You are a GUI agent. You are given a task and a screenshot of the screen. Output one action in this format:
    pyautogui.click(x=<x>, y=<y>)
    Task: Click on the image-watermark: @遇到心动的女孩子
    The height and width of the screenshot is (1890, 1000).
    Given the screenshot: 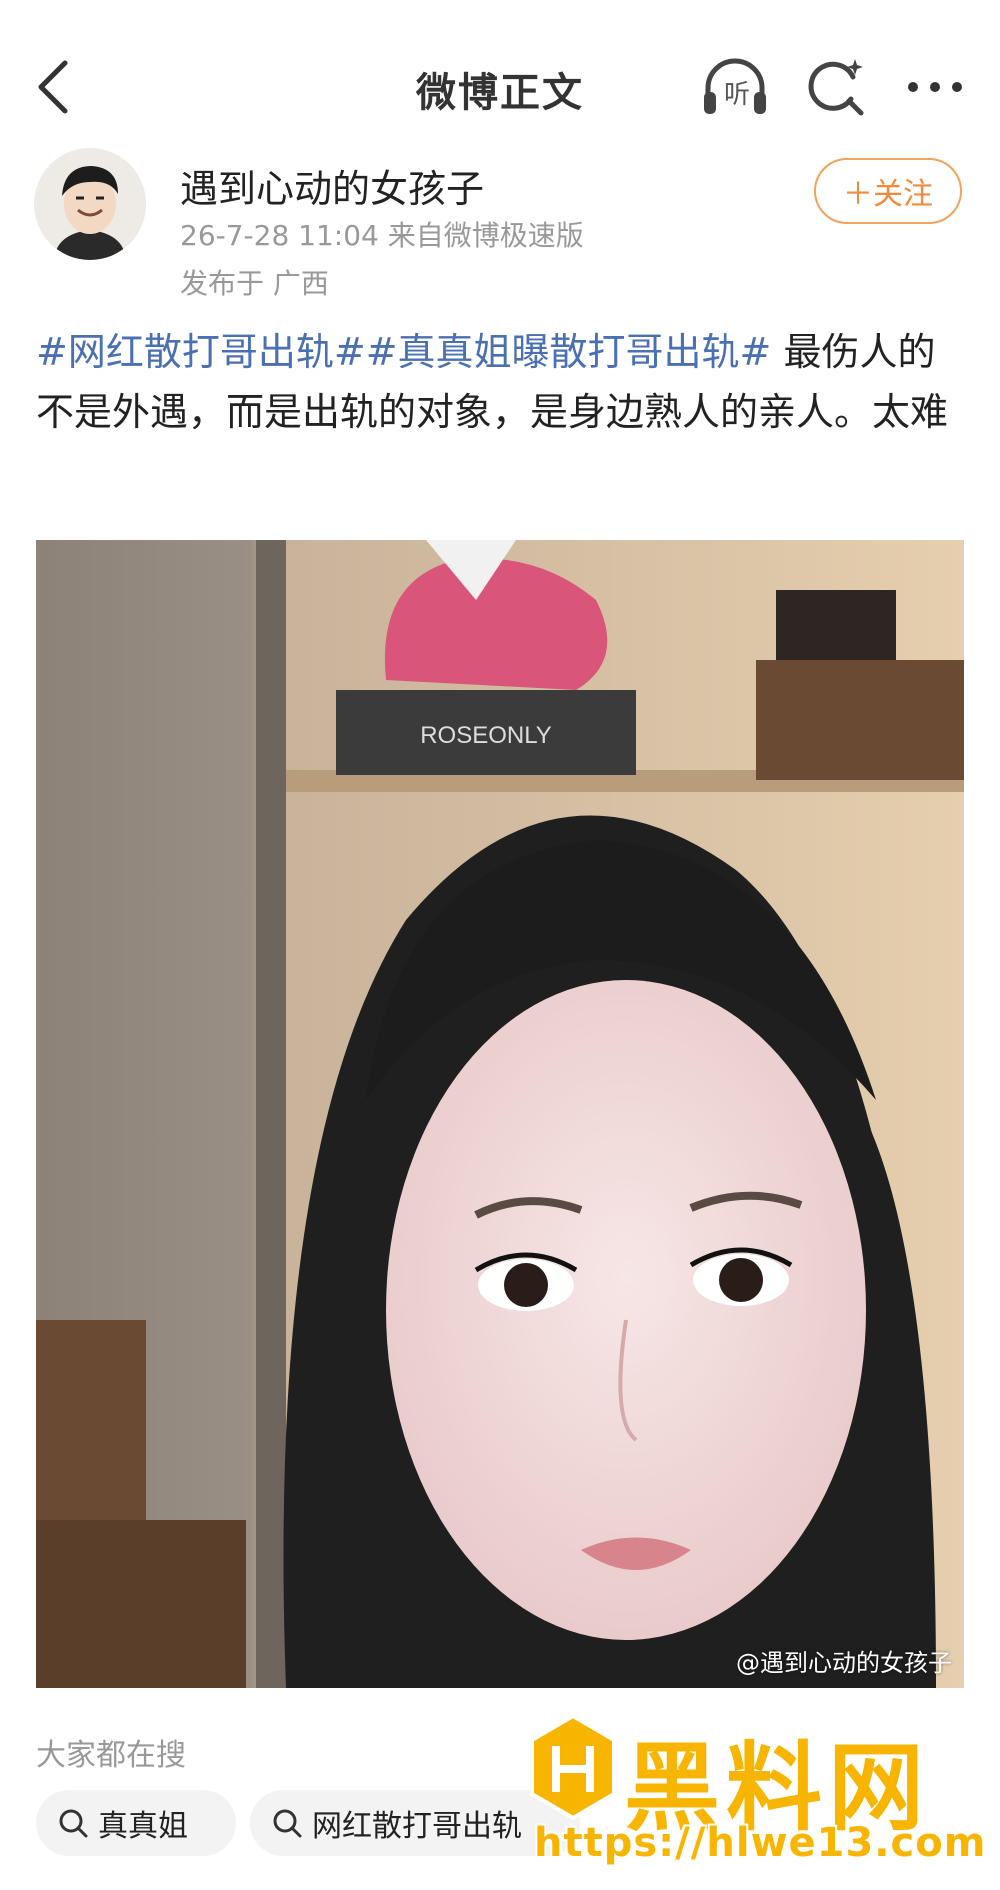 What is the action you would take?
    pyautogui.click(x=844, y=1663)
    